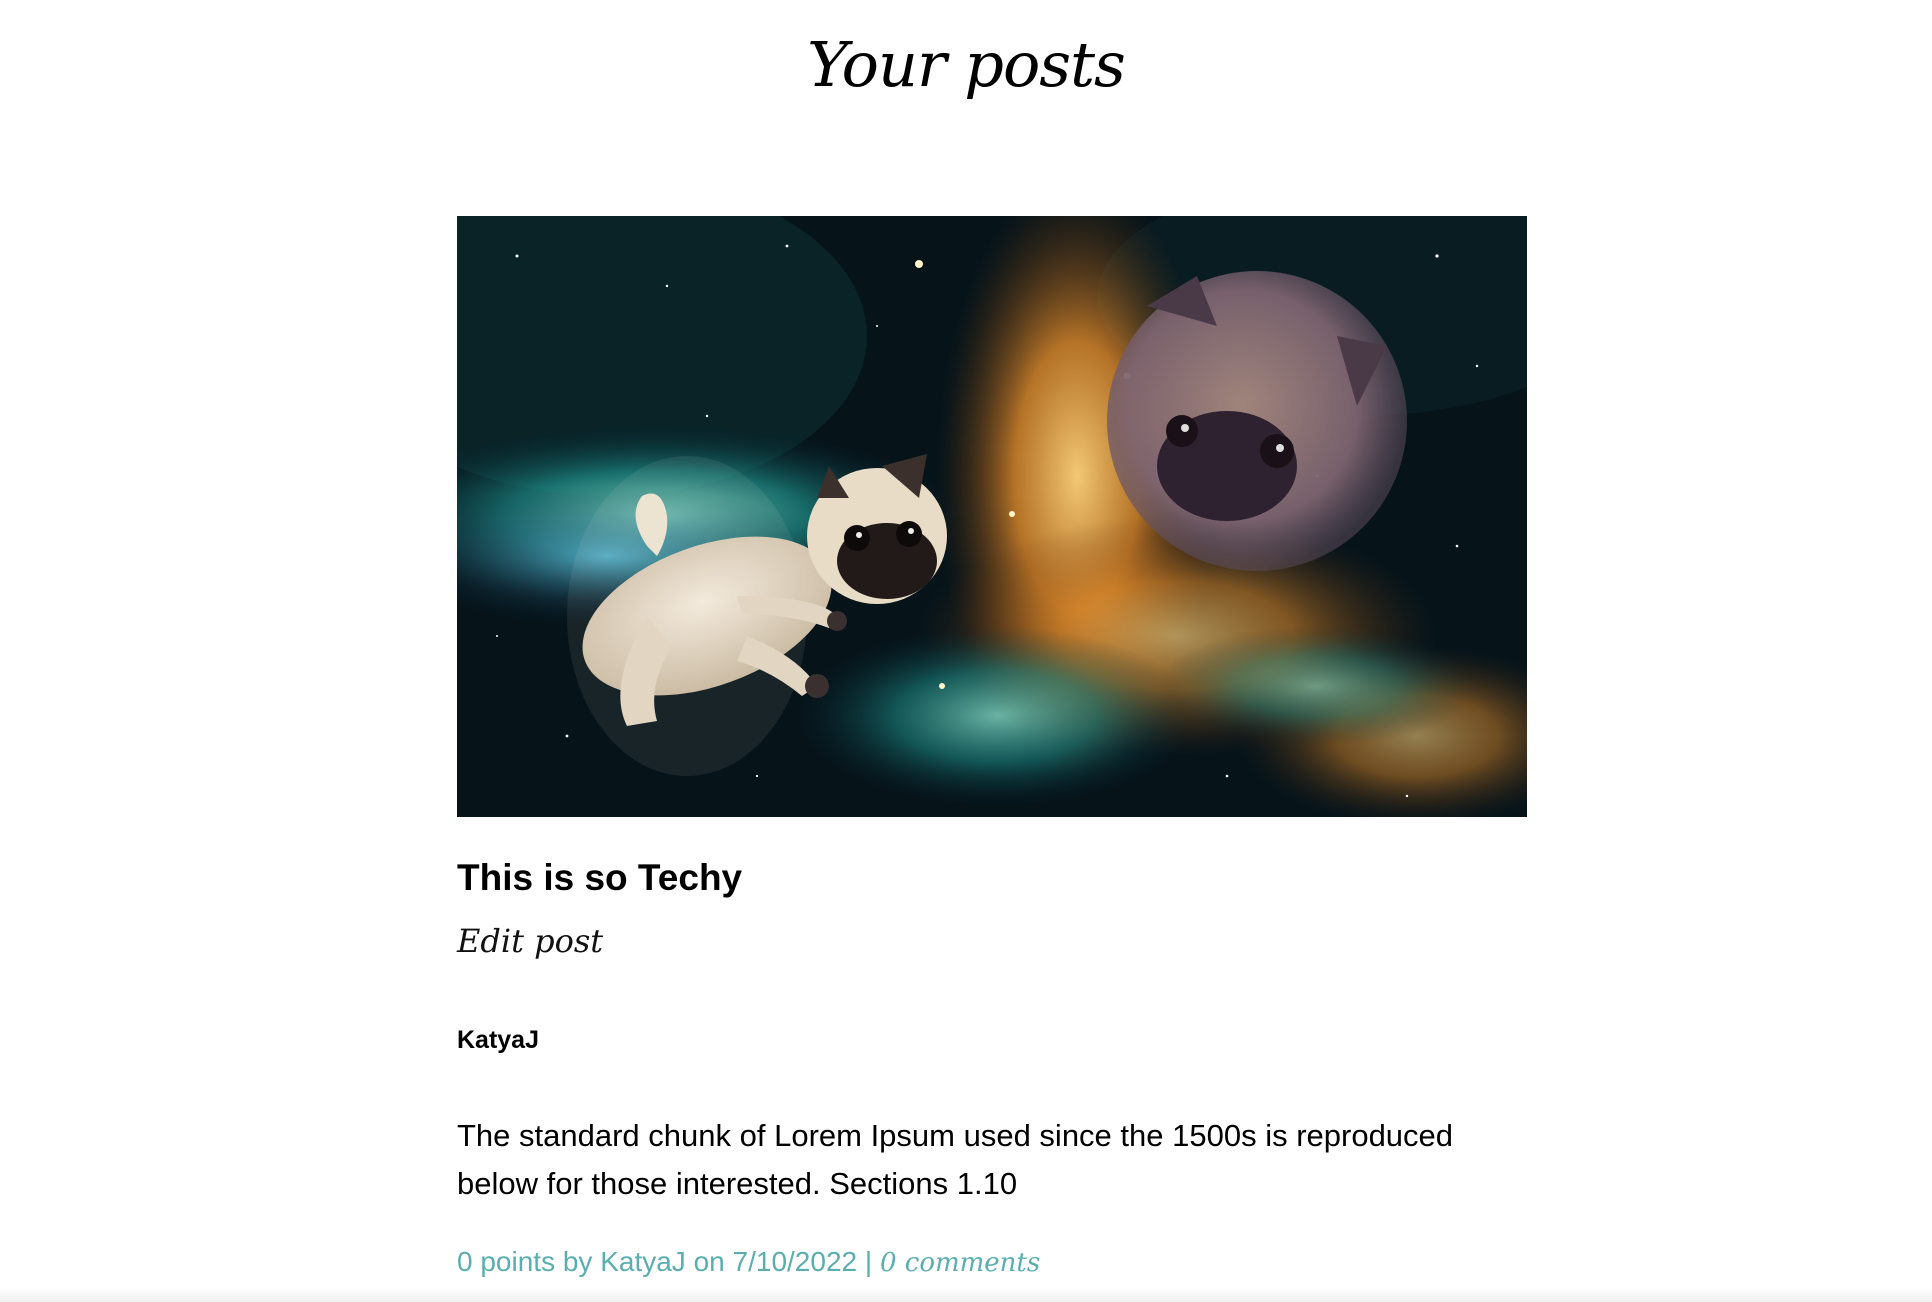 Image resolution: width=1932 pixels, height=1302 pixels. What do you see at coordinates (498, 1040) in the screenshot?
I see `post-author: KatyaJ` at bounding box center [498, 1040].